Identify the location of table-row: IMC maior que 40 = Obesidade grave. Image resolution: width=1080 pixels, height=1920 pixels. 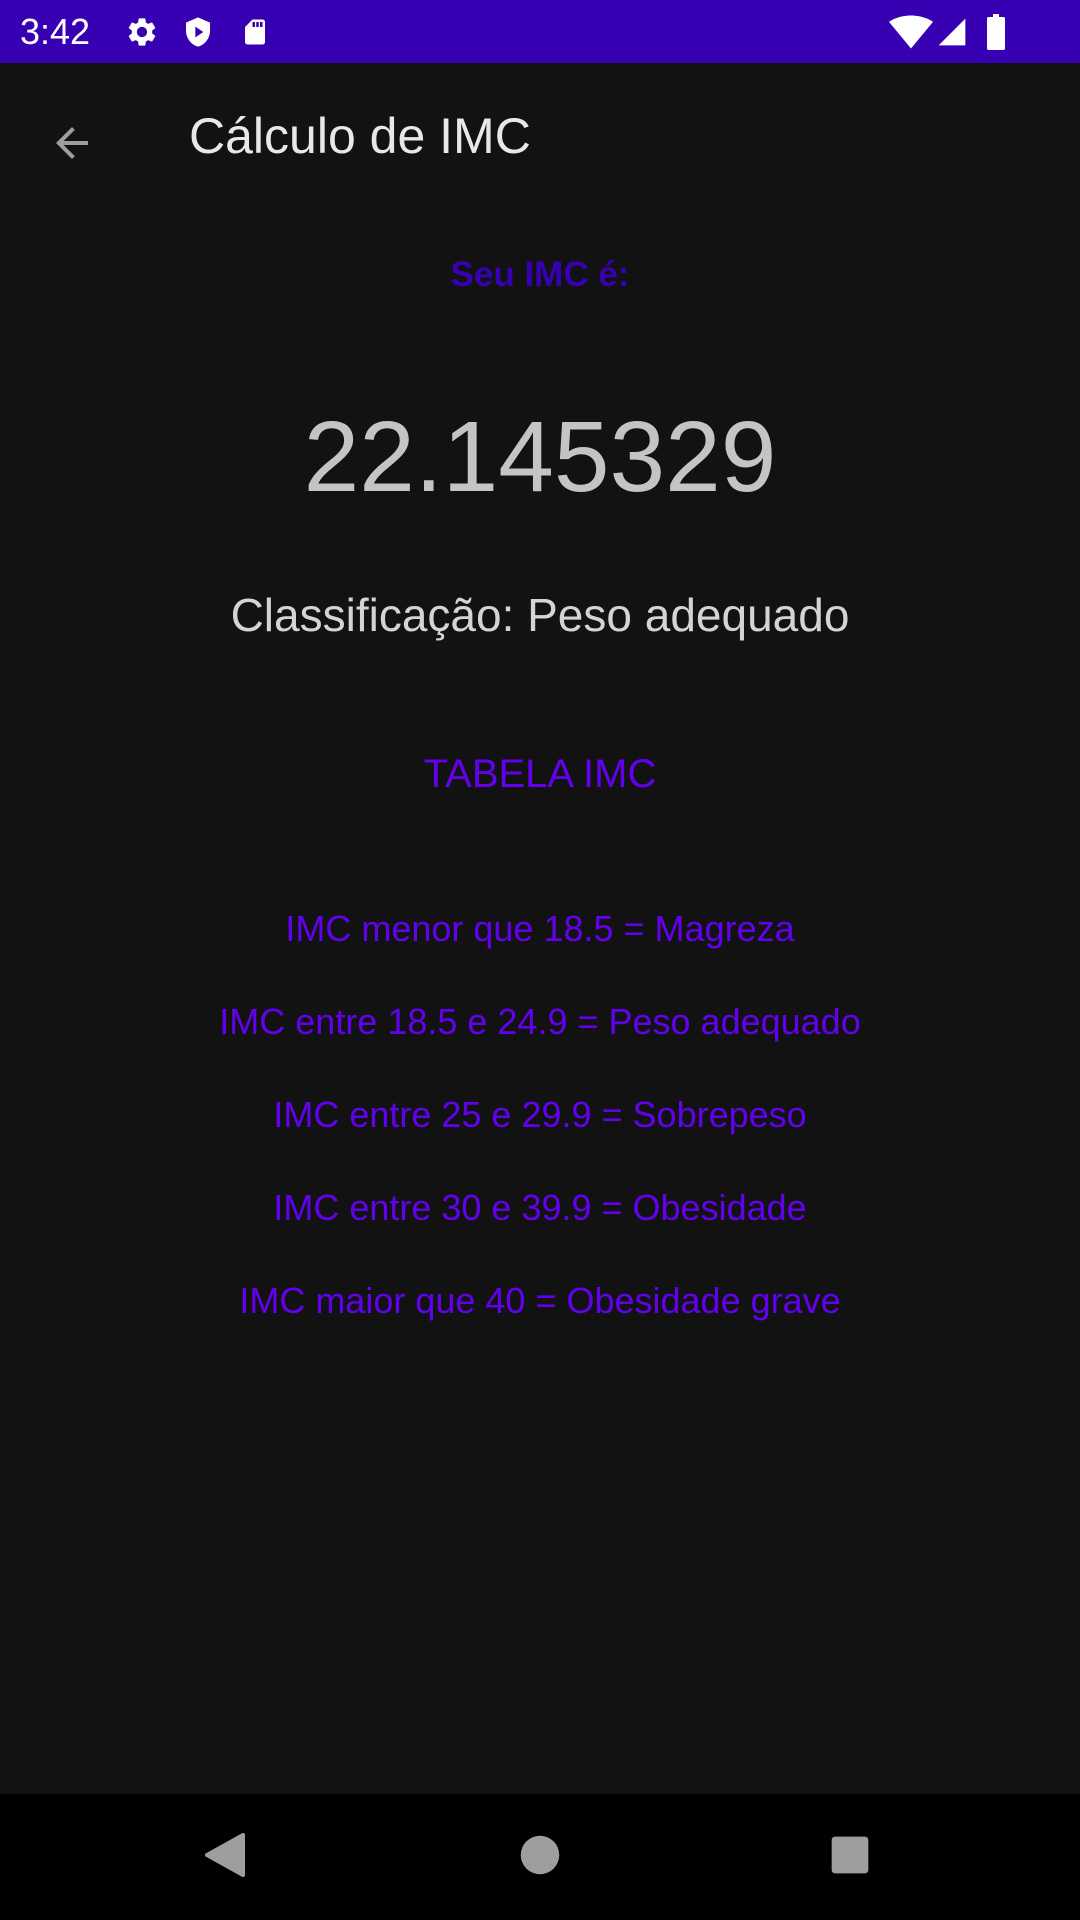
(540, 1300).